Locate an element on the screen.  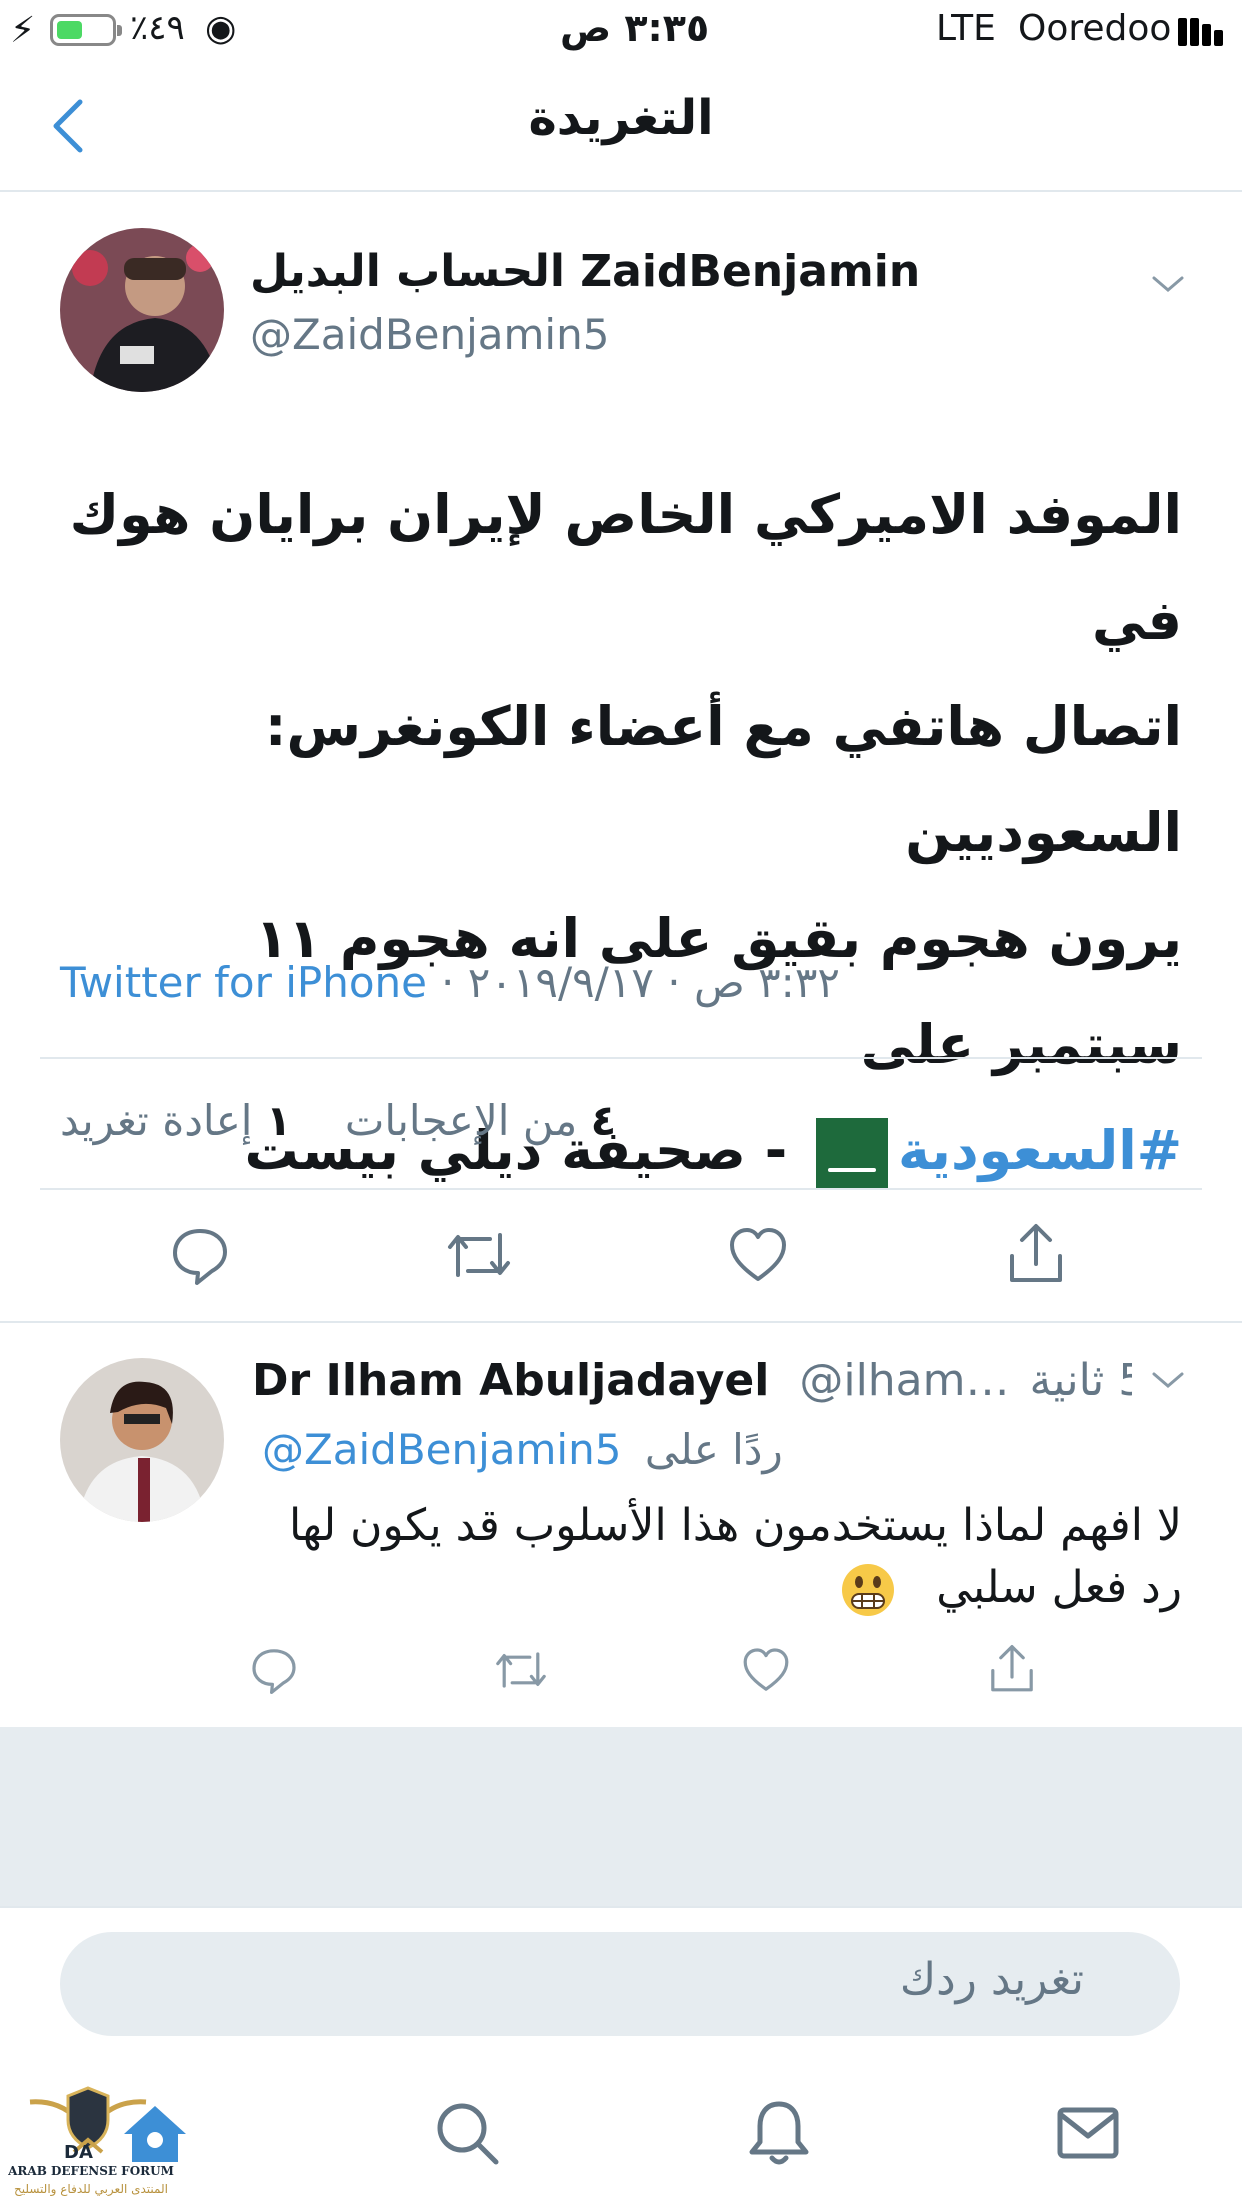
charging-icon: ⚡ is located at coordinates (23, 30).